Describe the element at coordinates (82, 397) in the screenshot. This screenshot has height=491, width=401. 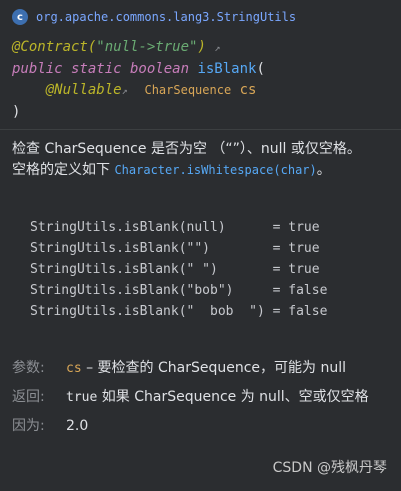
I see `returns-code: true` at that location.